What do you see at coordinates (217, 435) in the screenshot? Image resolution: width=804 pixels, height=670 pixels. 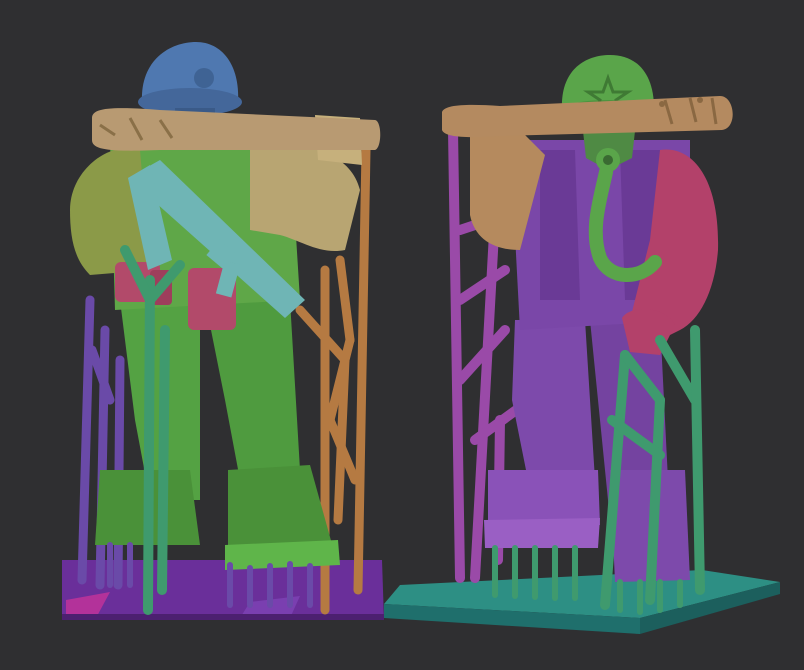 I see `left-figure-legs` at bounding box center [217, 435].